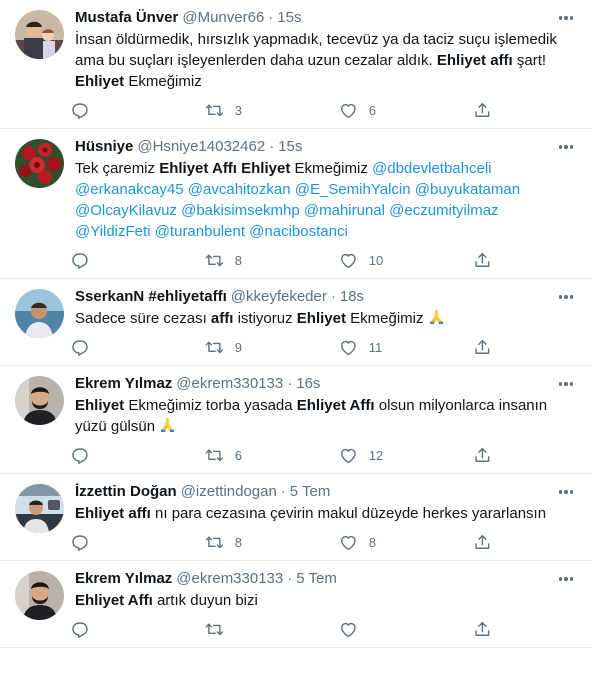 The height and width of the screenshot is (677, 592). What do you see at coordinates (272, 110) in the screenshot?
I see `retweet-button: 3` at bounding box center [272, 110].